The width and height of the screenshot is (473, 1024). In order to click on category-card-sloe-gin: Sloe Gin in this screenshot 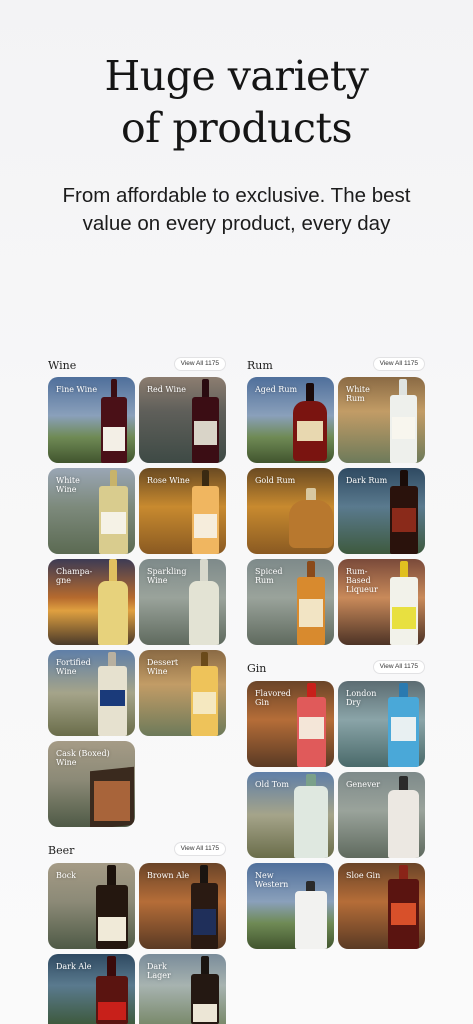, I will do `click(381, 906)`.